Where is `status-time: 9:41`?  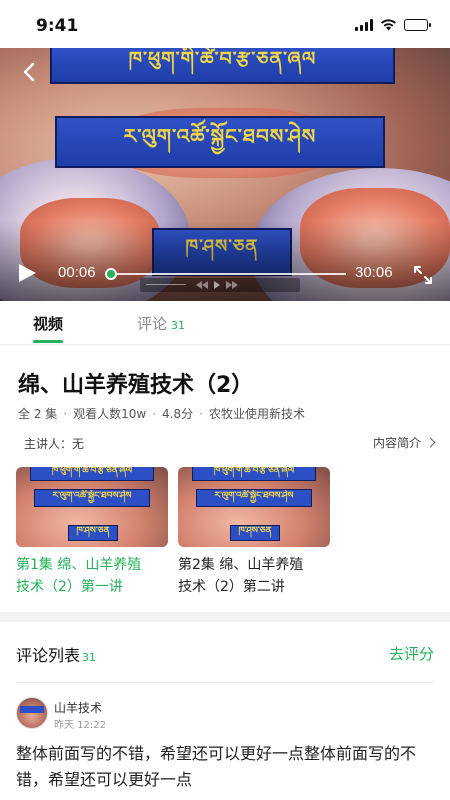
status-time: 9:41 is located at coordinates (57, 26).